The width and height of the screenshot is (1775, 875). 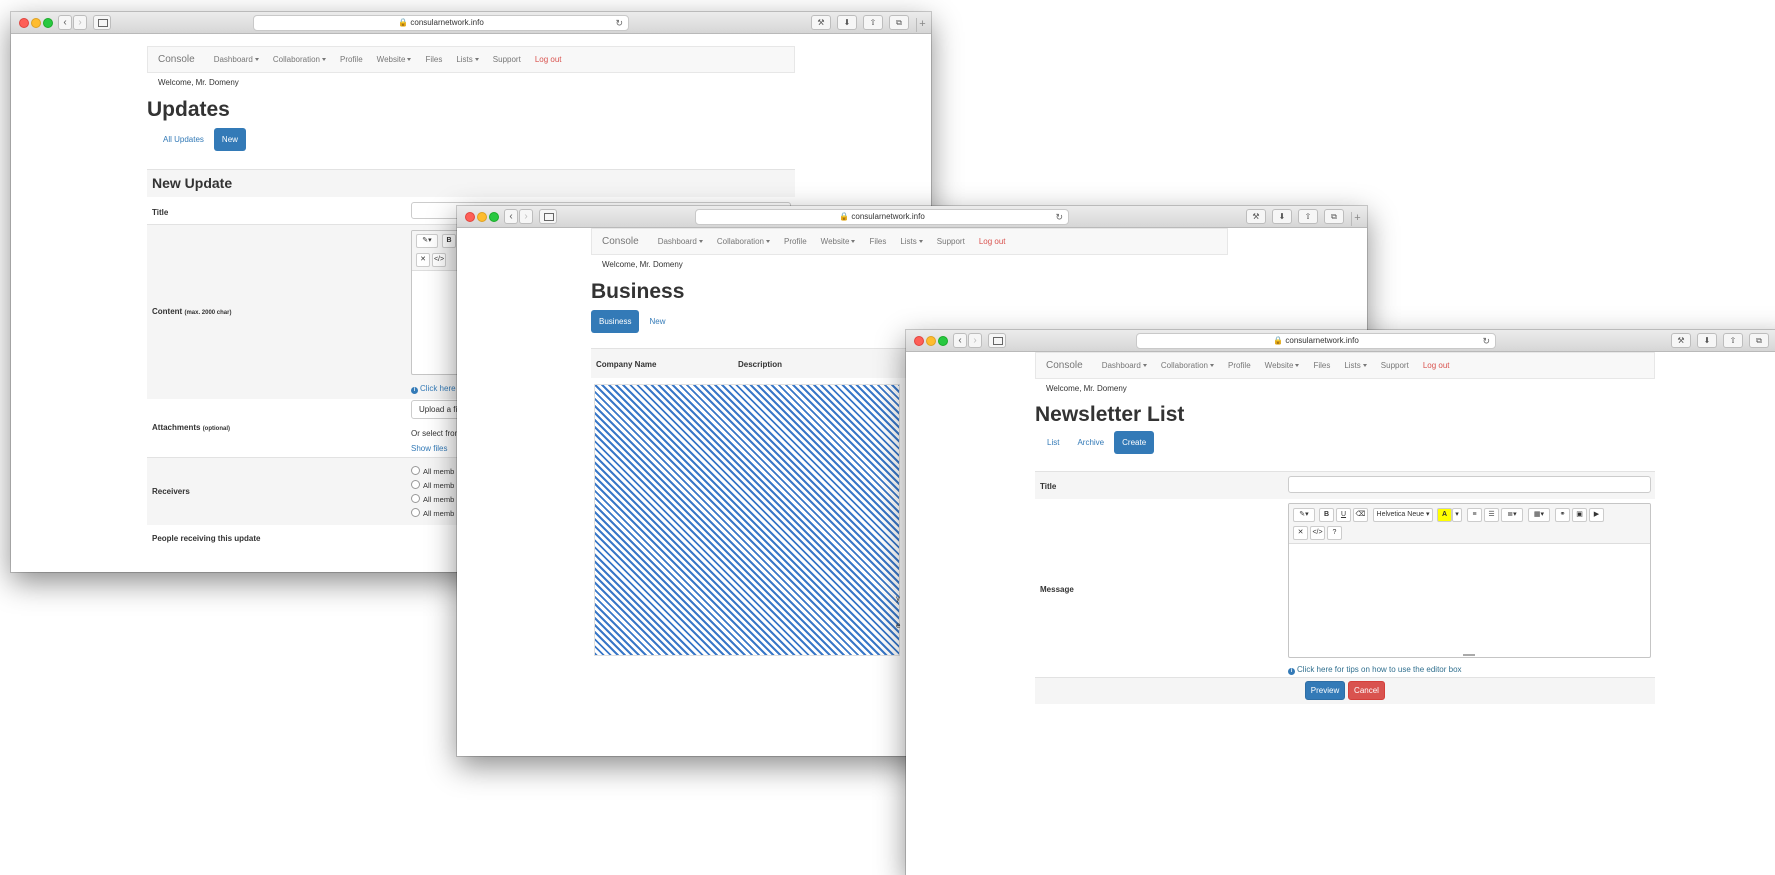 What do you see at coordinates (1134, 442) in the screenshot?
I see `tab-create: Create` at bounding box center [1134, 442].